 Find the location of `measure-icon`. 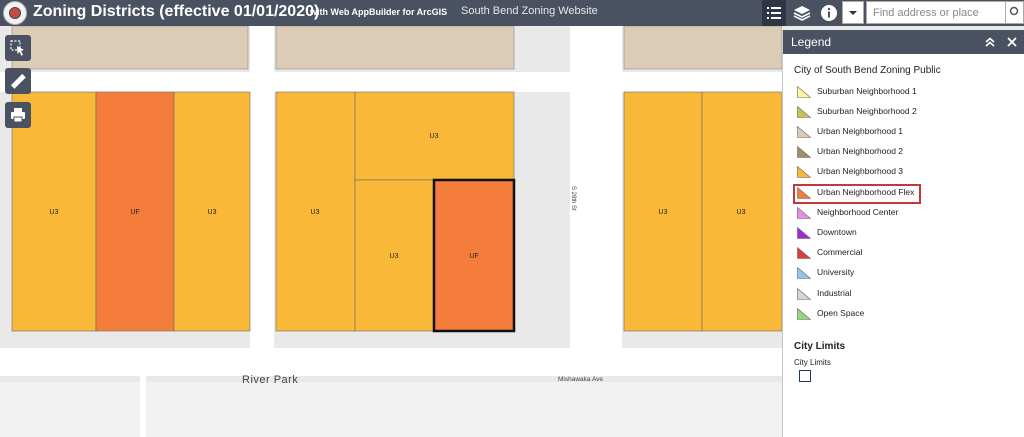

measure-icon is located at coordinates (18, 81).